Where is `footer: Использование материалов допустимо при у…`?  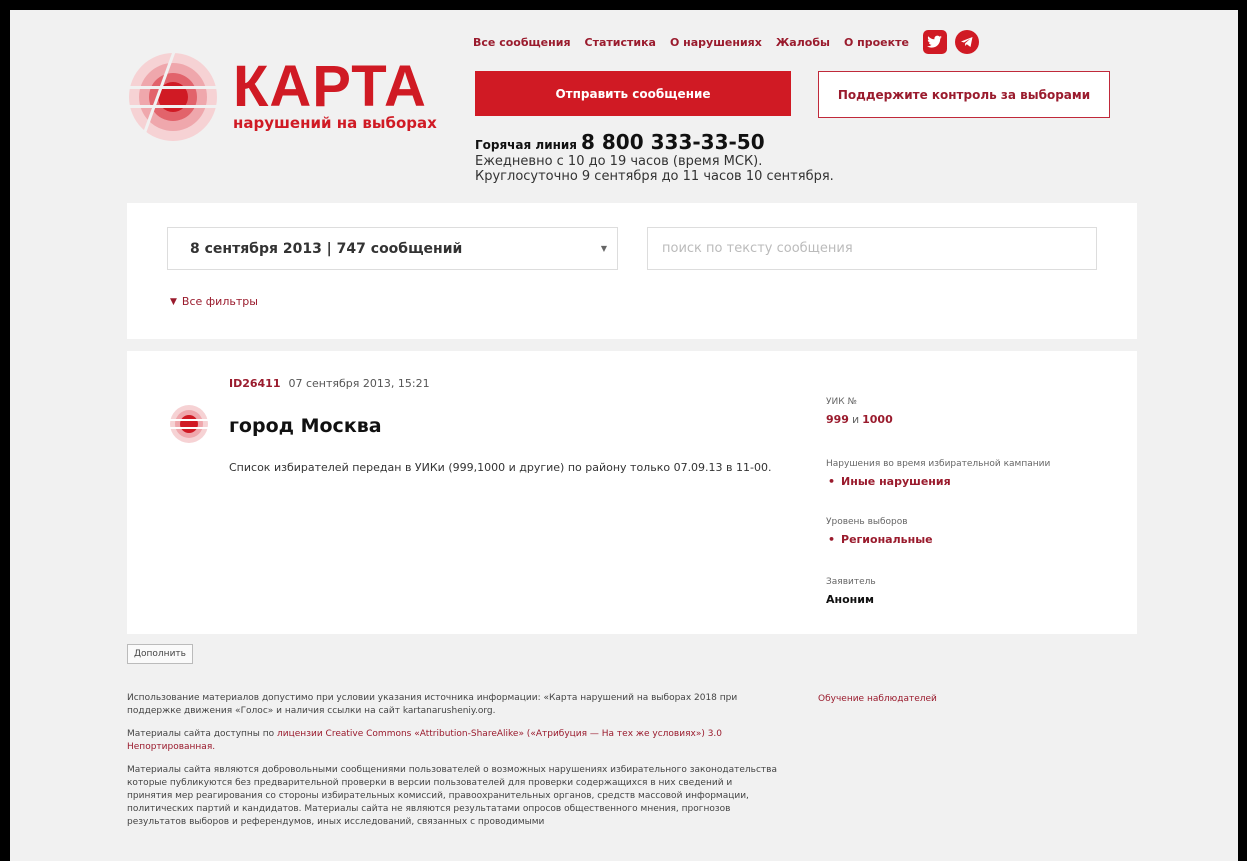 footer: Использование материалов допустимо при у… is located at coordinates (452, 765).